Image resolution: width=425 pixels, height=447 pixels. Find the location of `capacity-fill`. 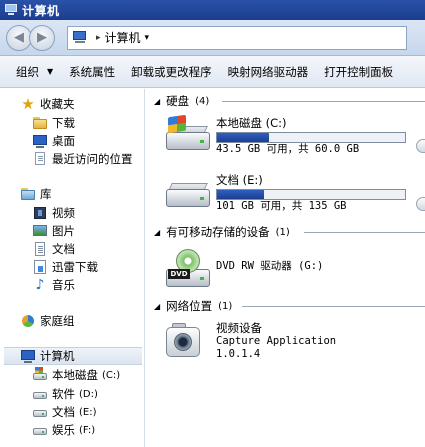

capacity-fill is located at coordinates (243, 137).